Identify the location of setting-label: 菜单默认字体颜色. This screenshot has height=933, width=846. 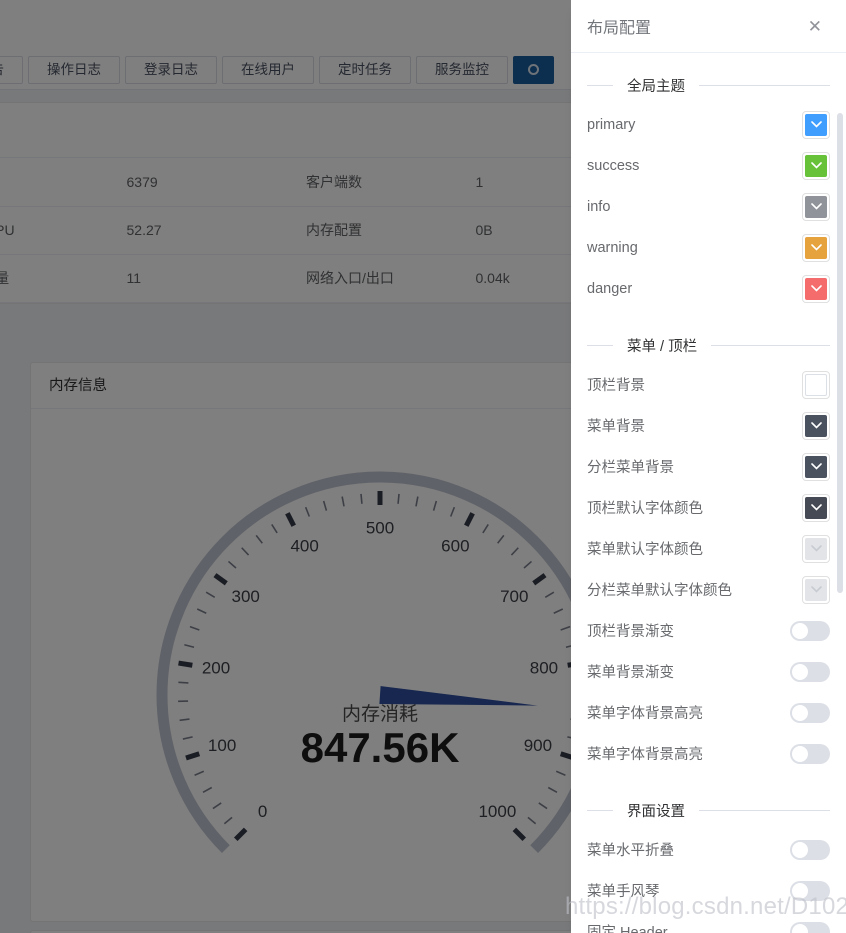
(645, 550).